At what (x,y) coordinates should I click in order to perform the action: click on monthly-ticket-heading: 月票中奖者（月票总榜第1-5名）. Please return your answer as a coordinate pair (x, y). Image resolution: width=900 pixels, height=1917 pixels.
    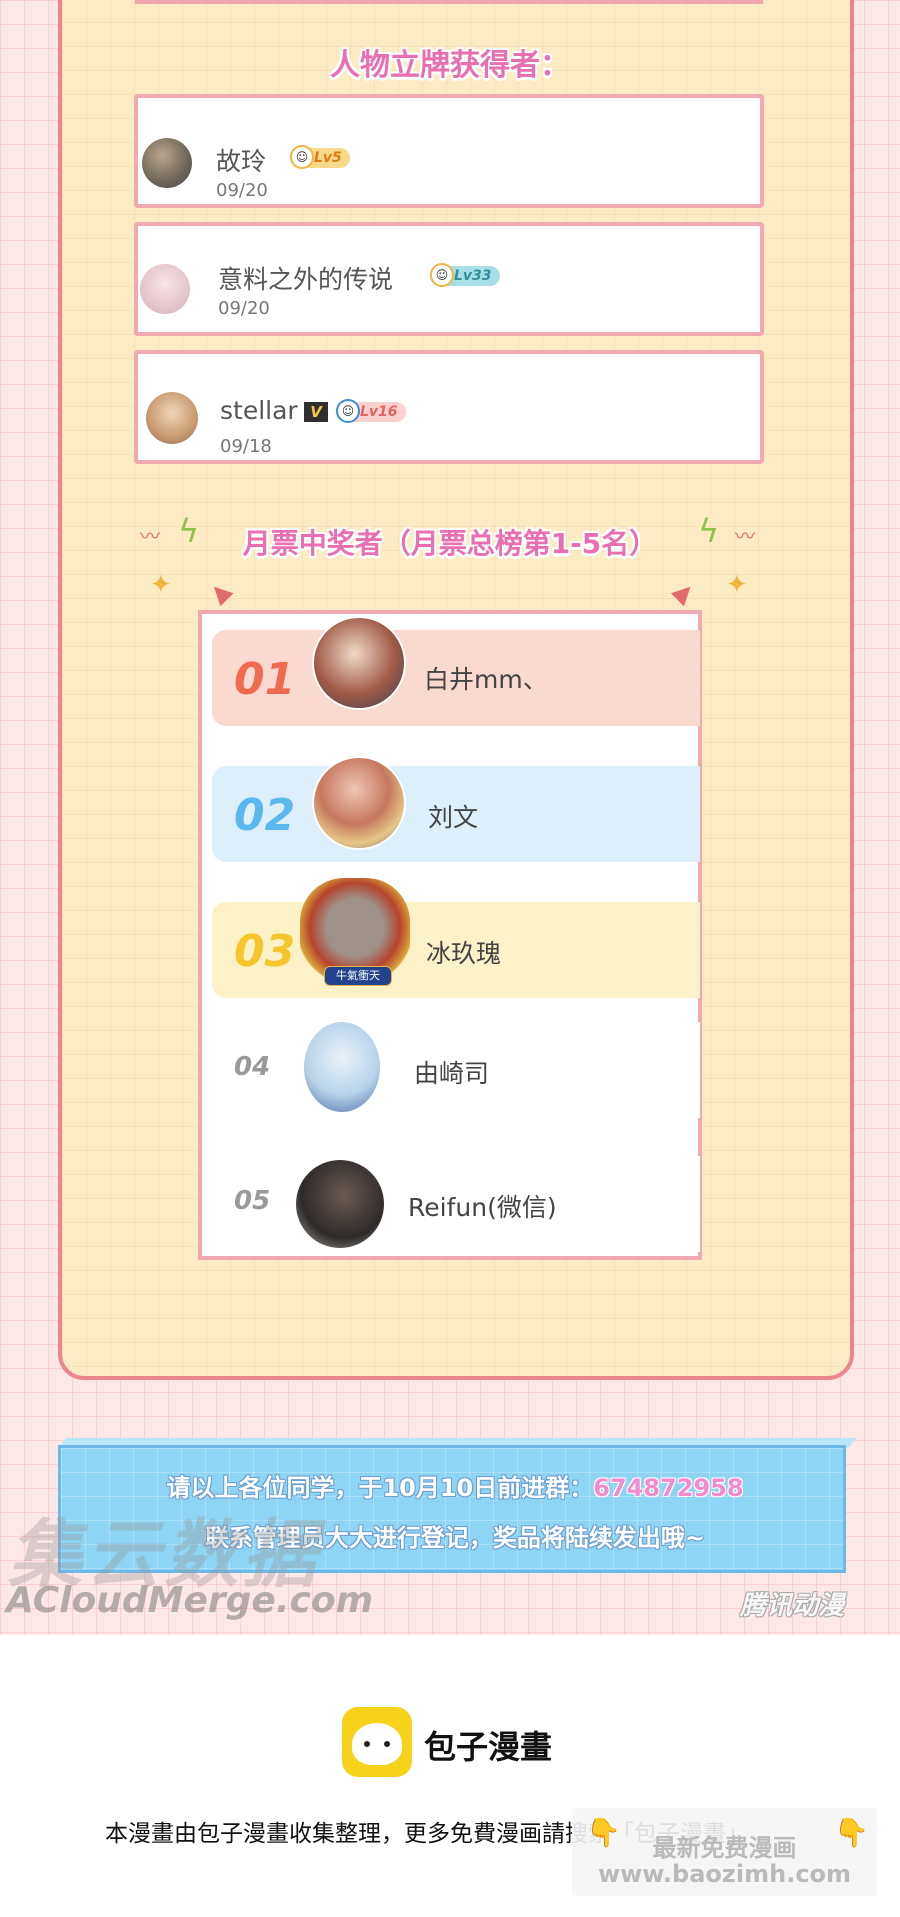
    Looking at the image, I should click on (450, 543).